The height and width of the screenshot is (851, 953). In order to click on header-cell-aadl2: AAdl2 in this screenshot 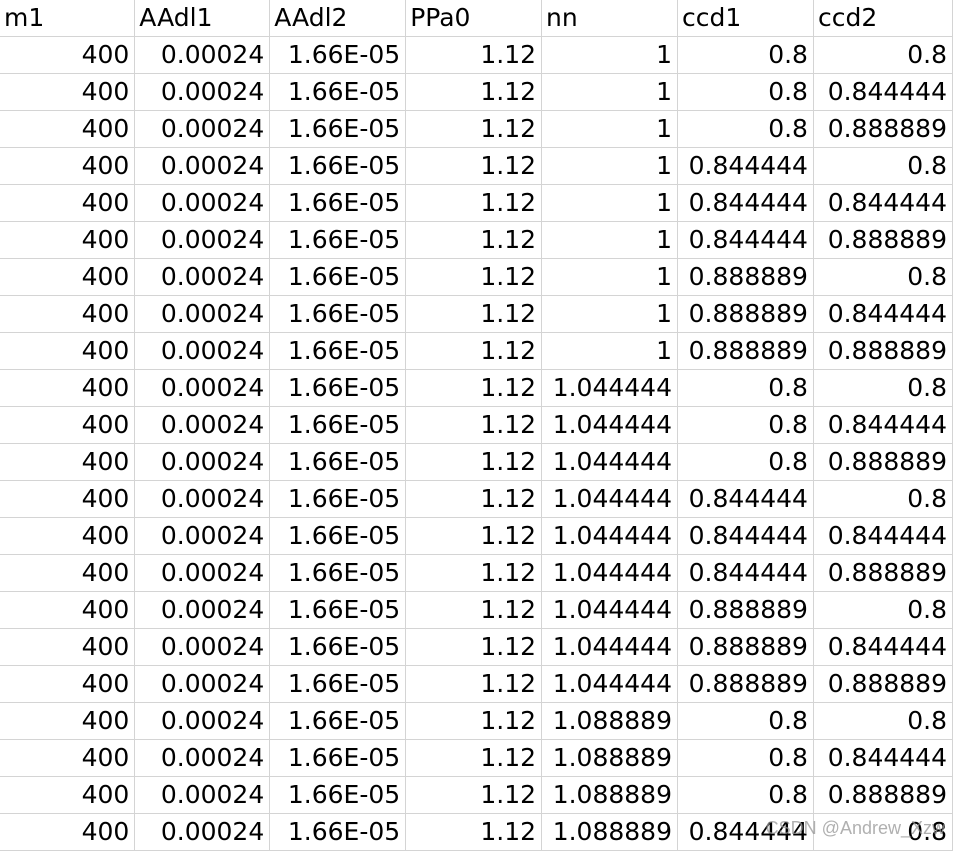, I will do `click(338, 18)`.